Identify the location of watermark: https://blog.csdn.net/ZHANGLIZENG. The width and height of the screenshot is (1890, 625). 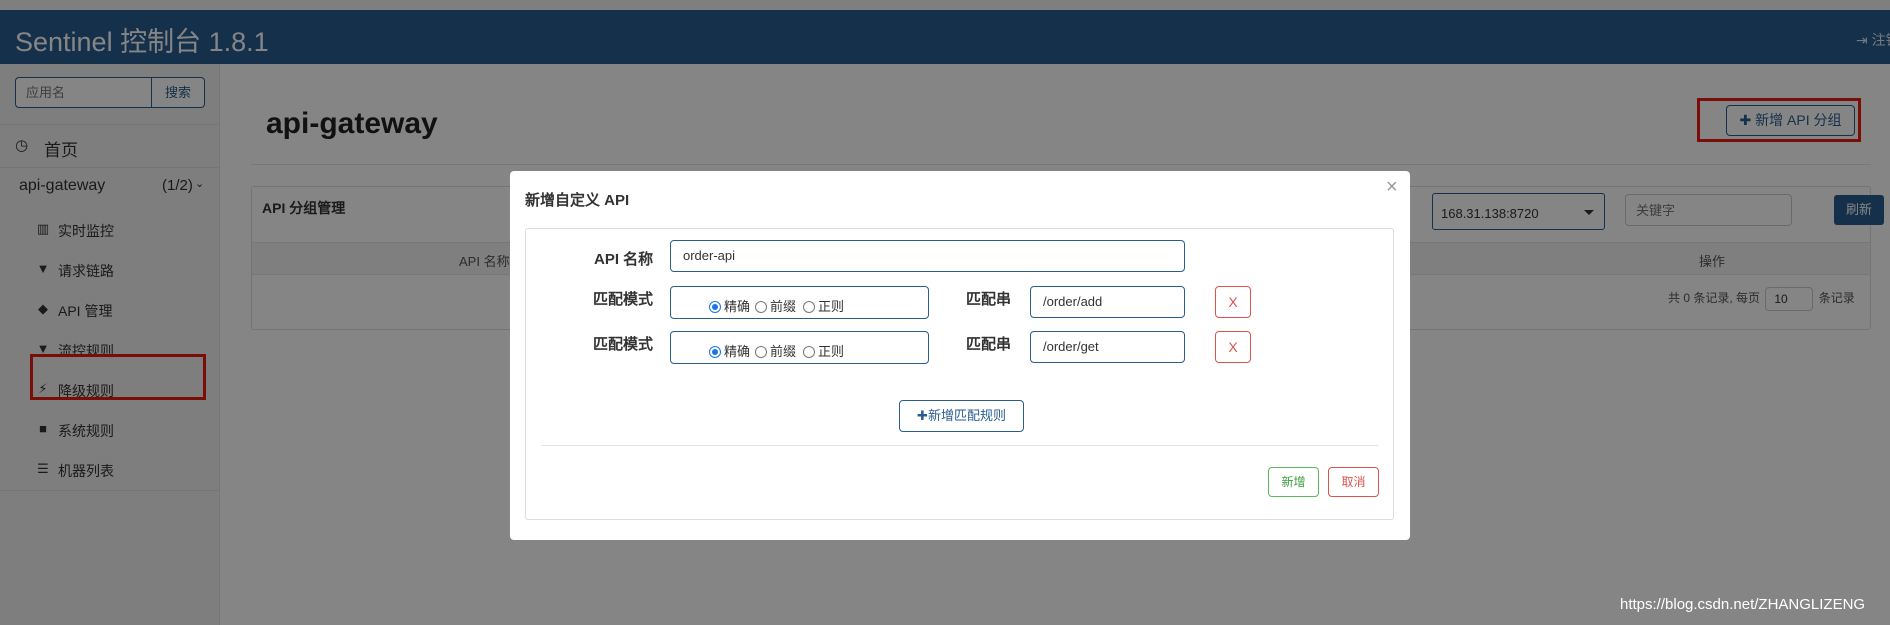
(1743, 604).